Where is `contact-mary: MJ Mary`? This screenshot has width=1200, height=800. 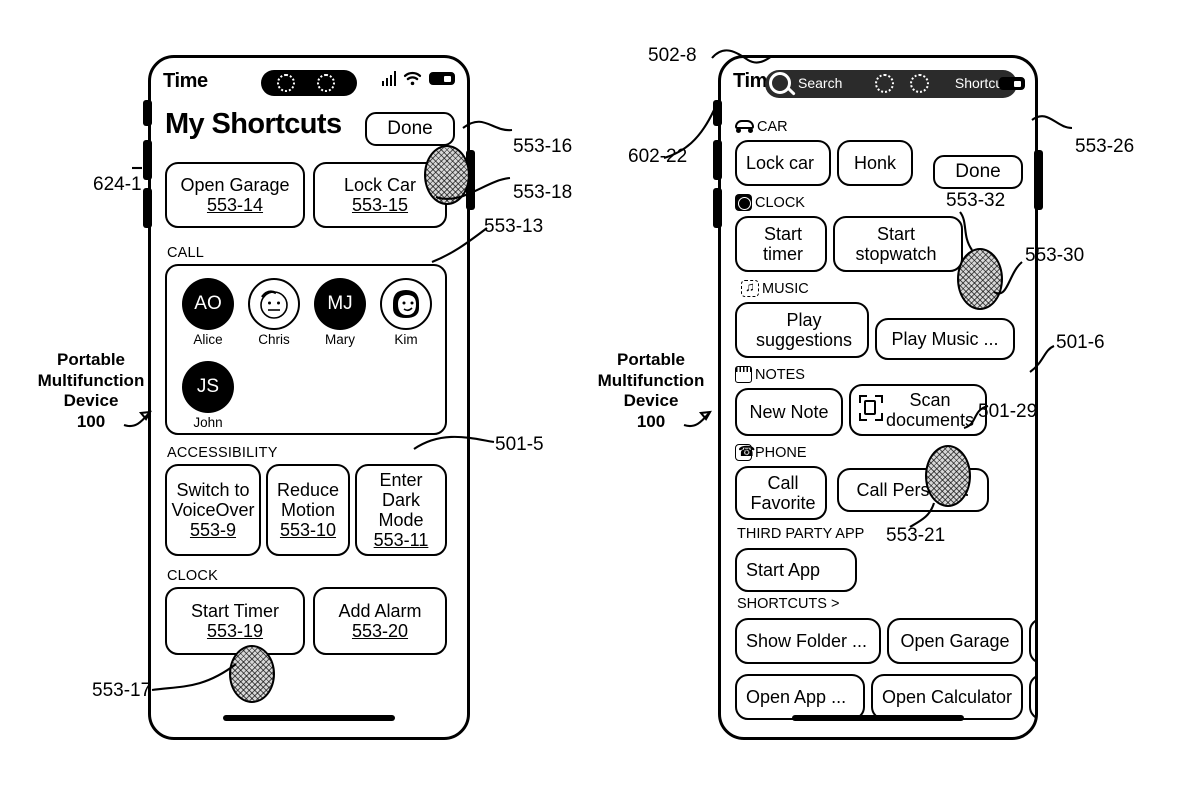 contact-mary: MJ Mary is located at coordinates (340, 312).